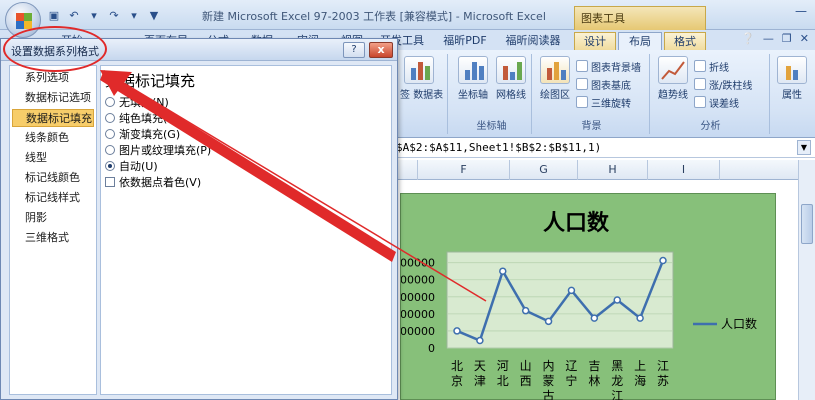  I want to click on x-tick-label: 江苏, so click(663, 373).